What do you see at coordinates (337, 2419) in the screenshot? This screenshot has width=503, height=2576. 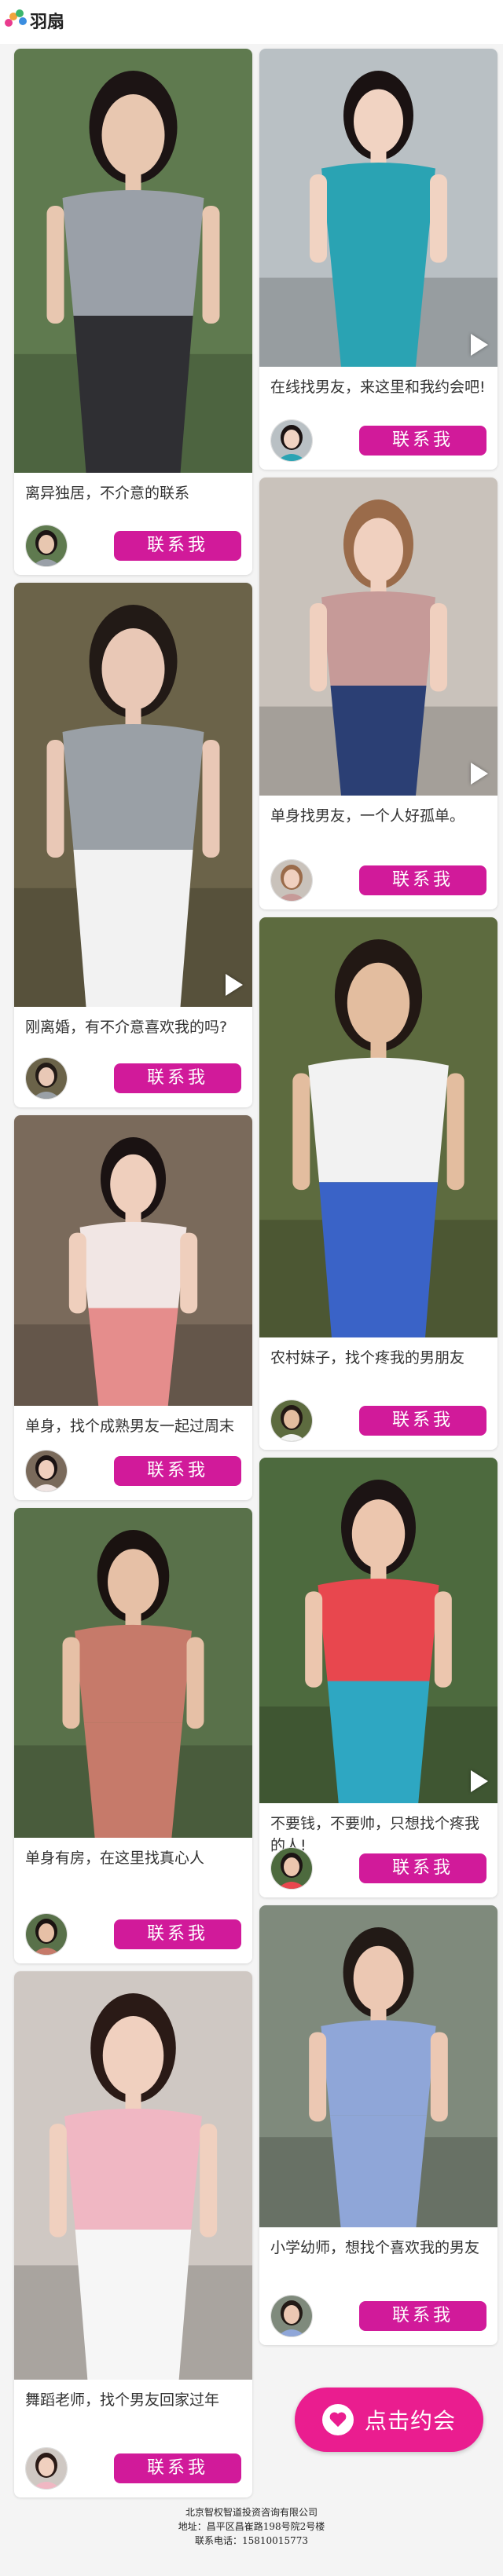 I see `heart-icon` at bounding box center [337, 2419].